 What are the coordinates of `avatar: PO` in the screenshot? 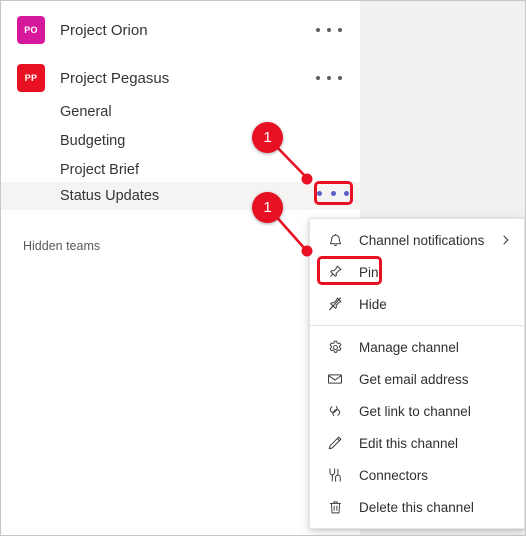 It's located at (31, 30).